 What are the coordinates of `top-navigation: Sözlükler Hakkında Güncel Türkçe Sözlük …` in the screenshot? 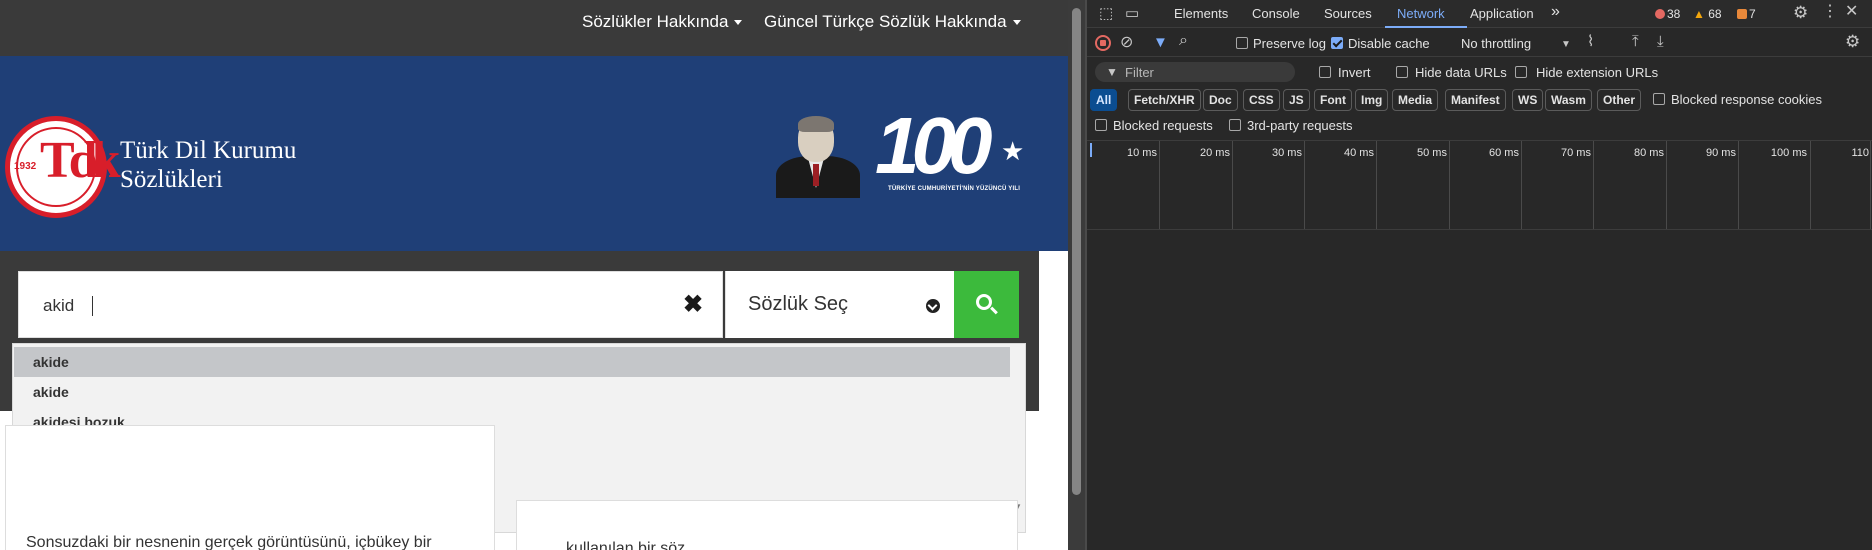 It's located at (534, 28).